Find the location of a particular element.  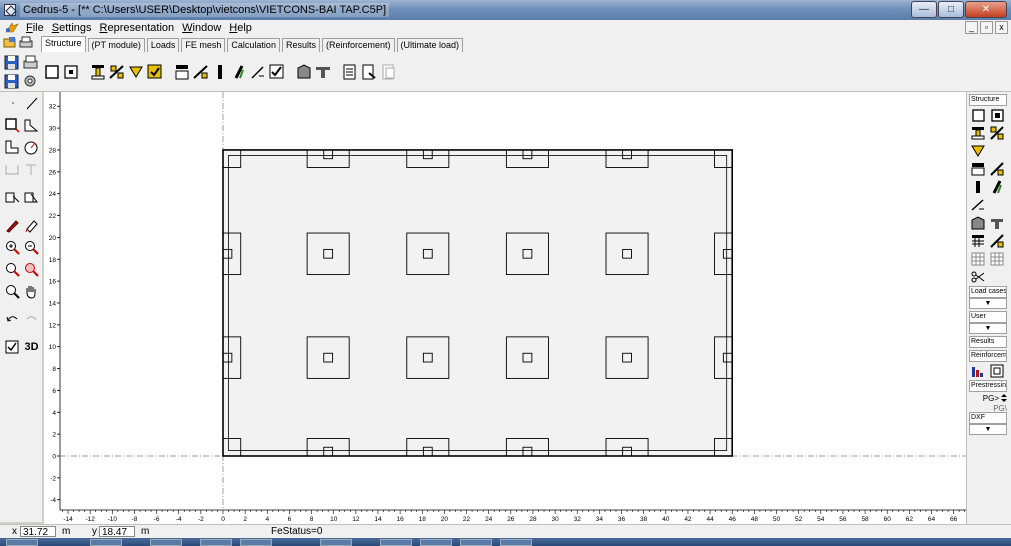

new-slab-icon is located at coordinates (52, 72).